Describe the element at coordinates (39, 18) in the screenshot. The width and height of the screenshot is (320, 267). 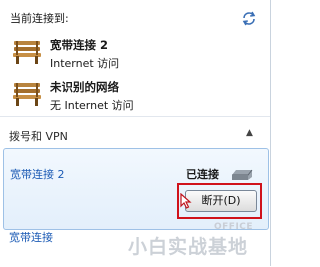
I see `currently-connected-header: 当前连接到:` at that location.